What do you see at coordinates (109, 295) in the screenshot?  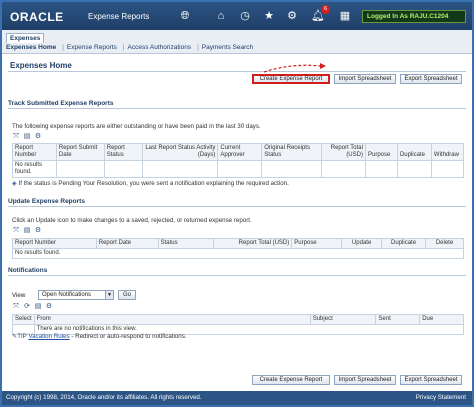 I see `chevron-down-icon: ▼` at bounding box center [109, 295].